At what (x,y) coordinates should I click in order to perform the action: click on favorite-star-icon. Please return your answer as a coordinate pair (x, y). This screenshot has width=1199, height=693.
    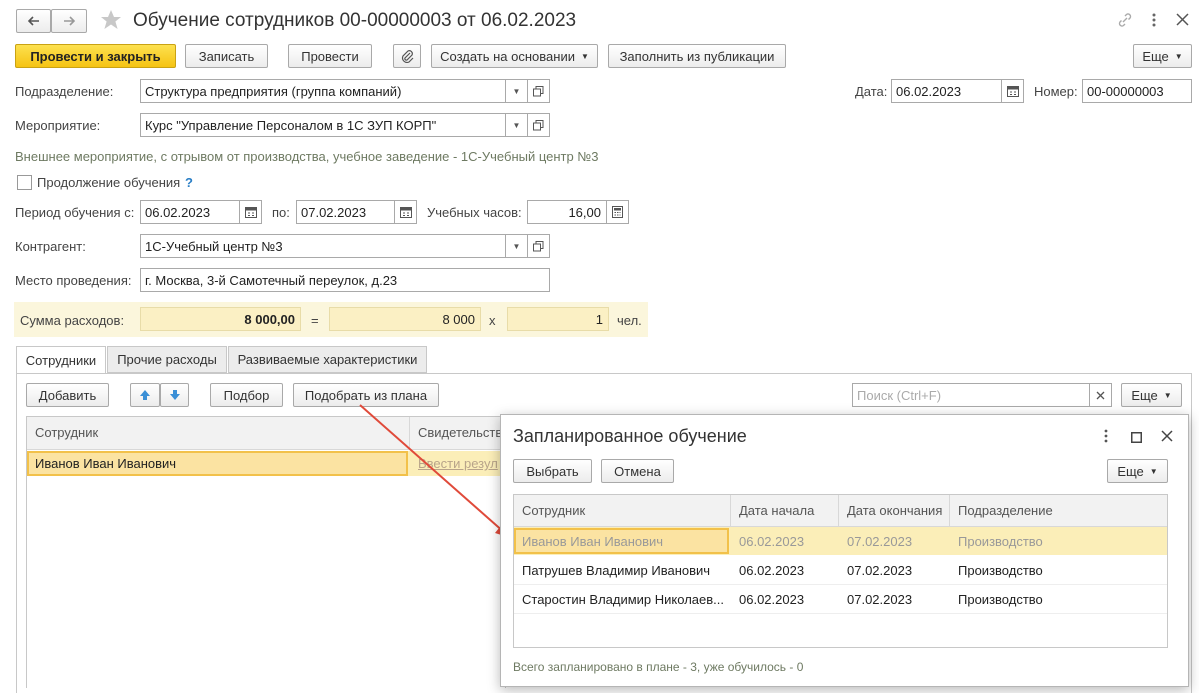
    Looking at the image, I should click on (111, 21).